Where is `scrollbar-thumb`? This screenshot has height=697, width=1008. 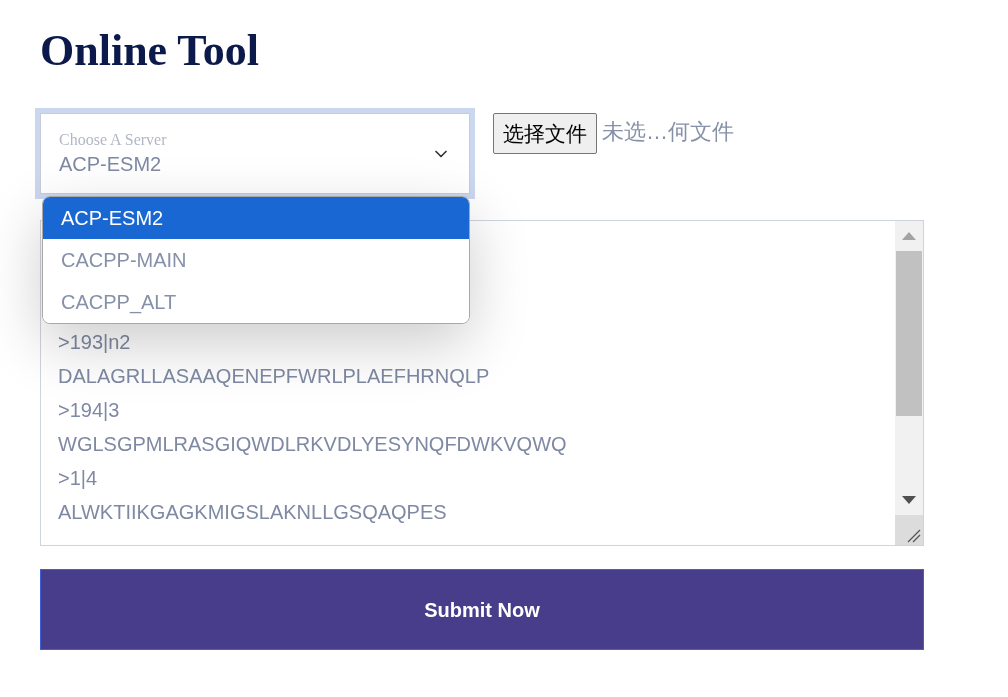
scrollbar-thumb is located at coordinates (909, 333).